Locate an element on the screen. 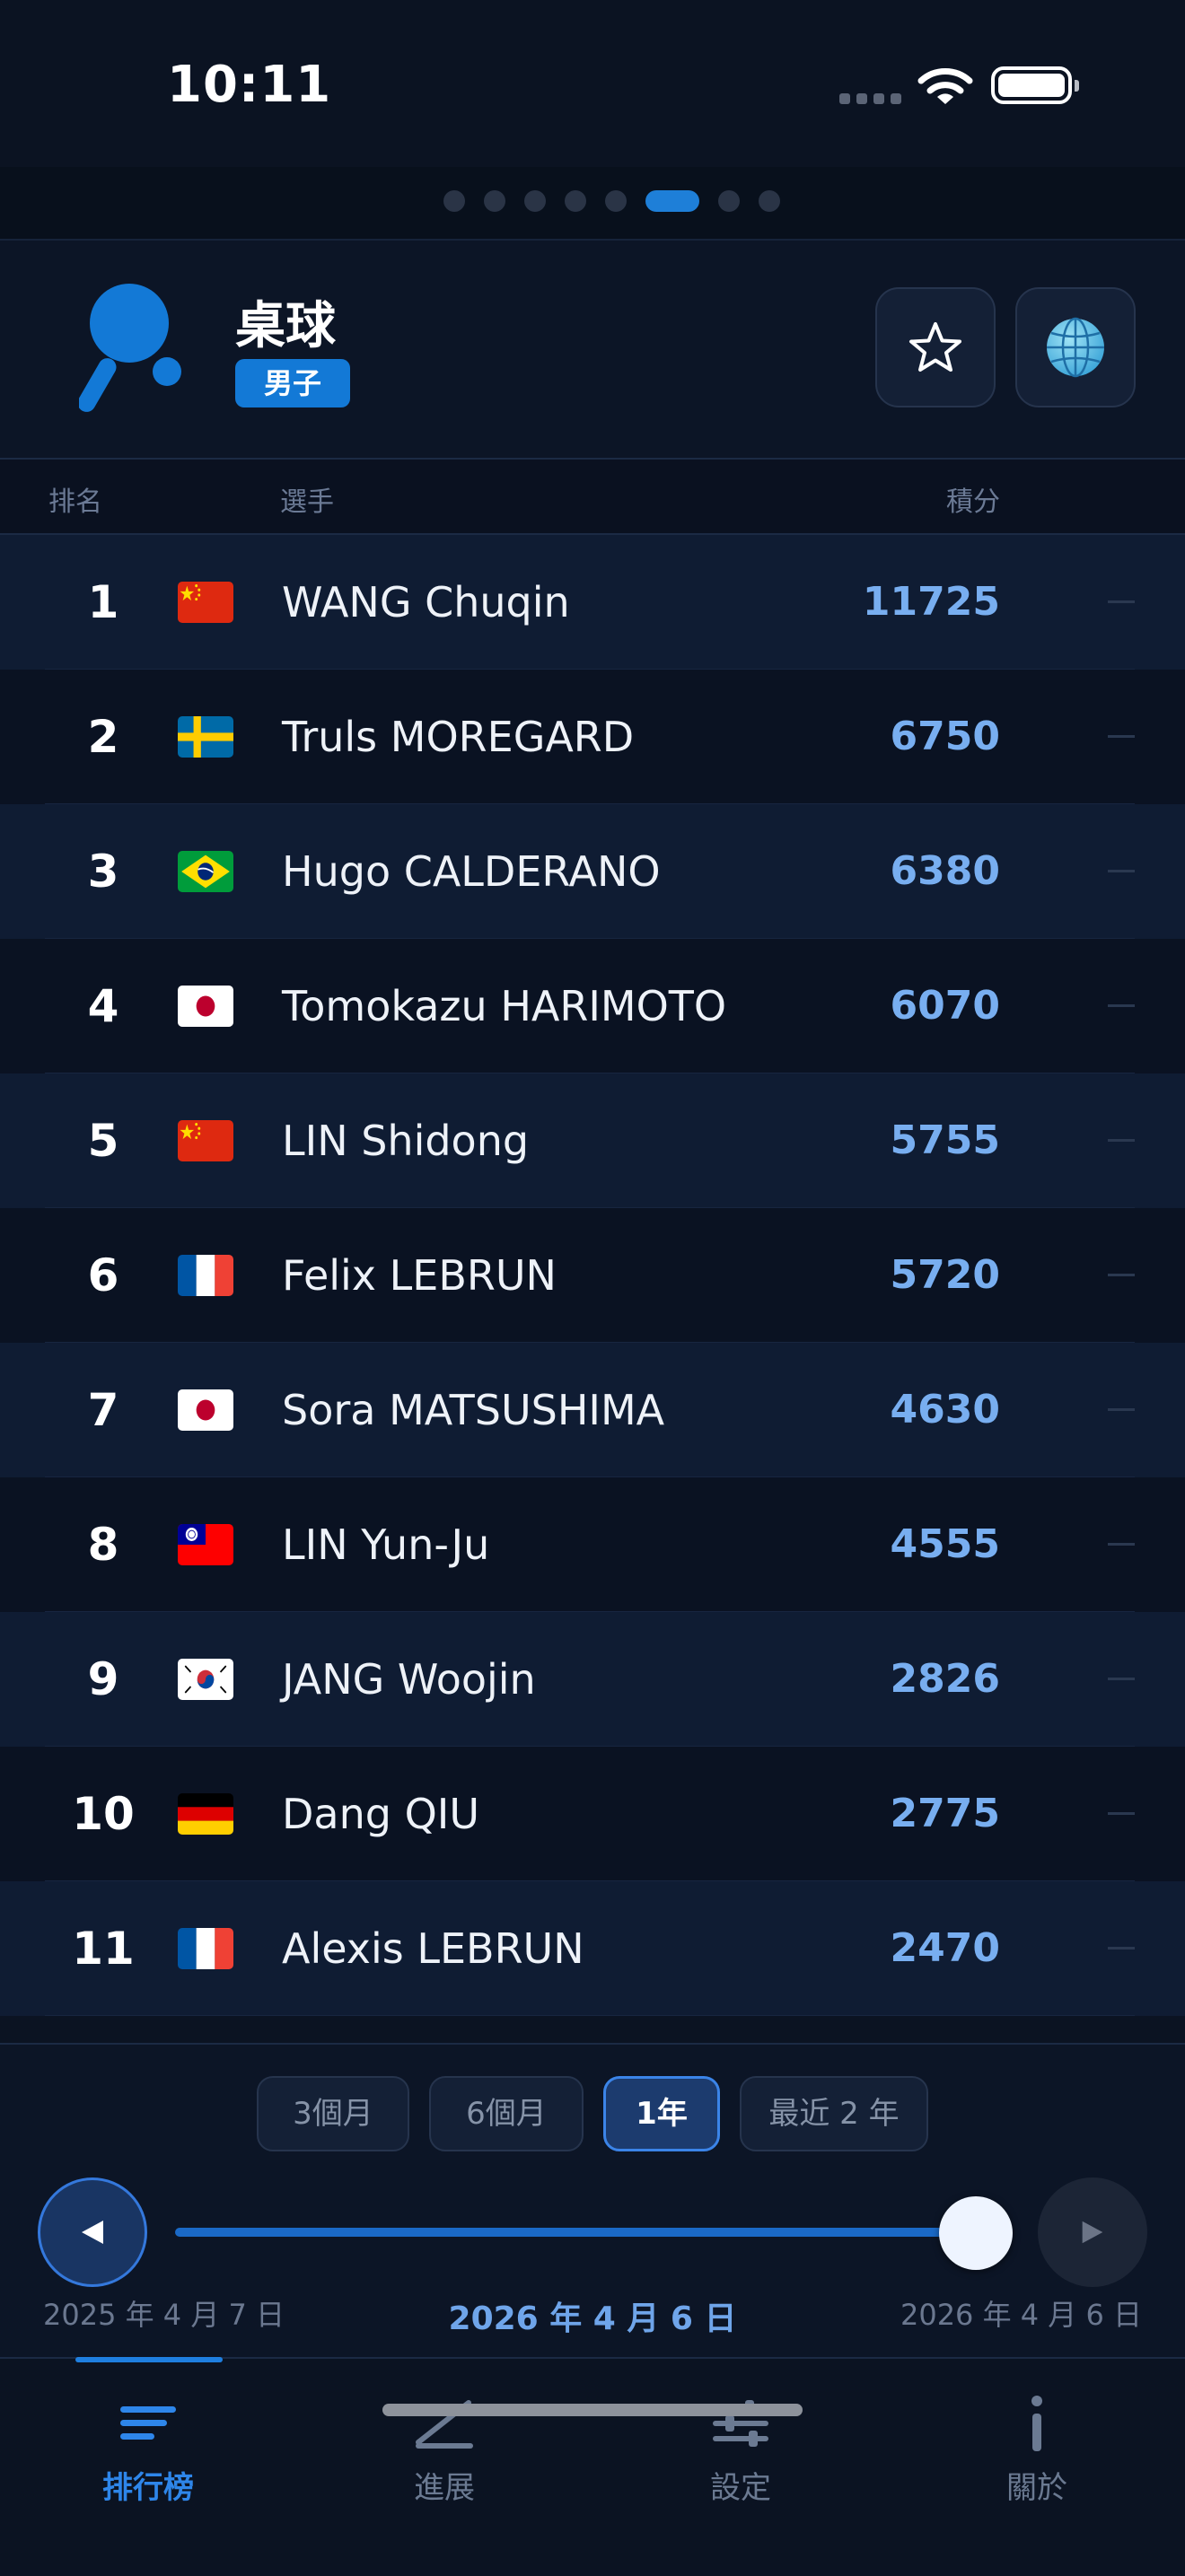  table-row: 6 Felix LEBRUN 5720 is located at coordinates (592, 1275).